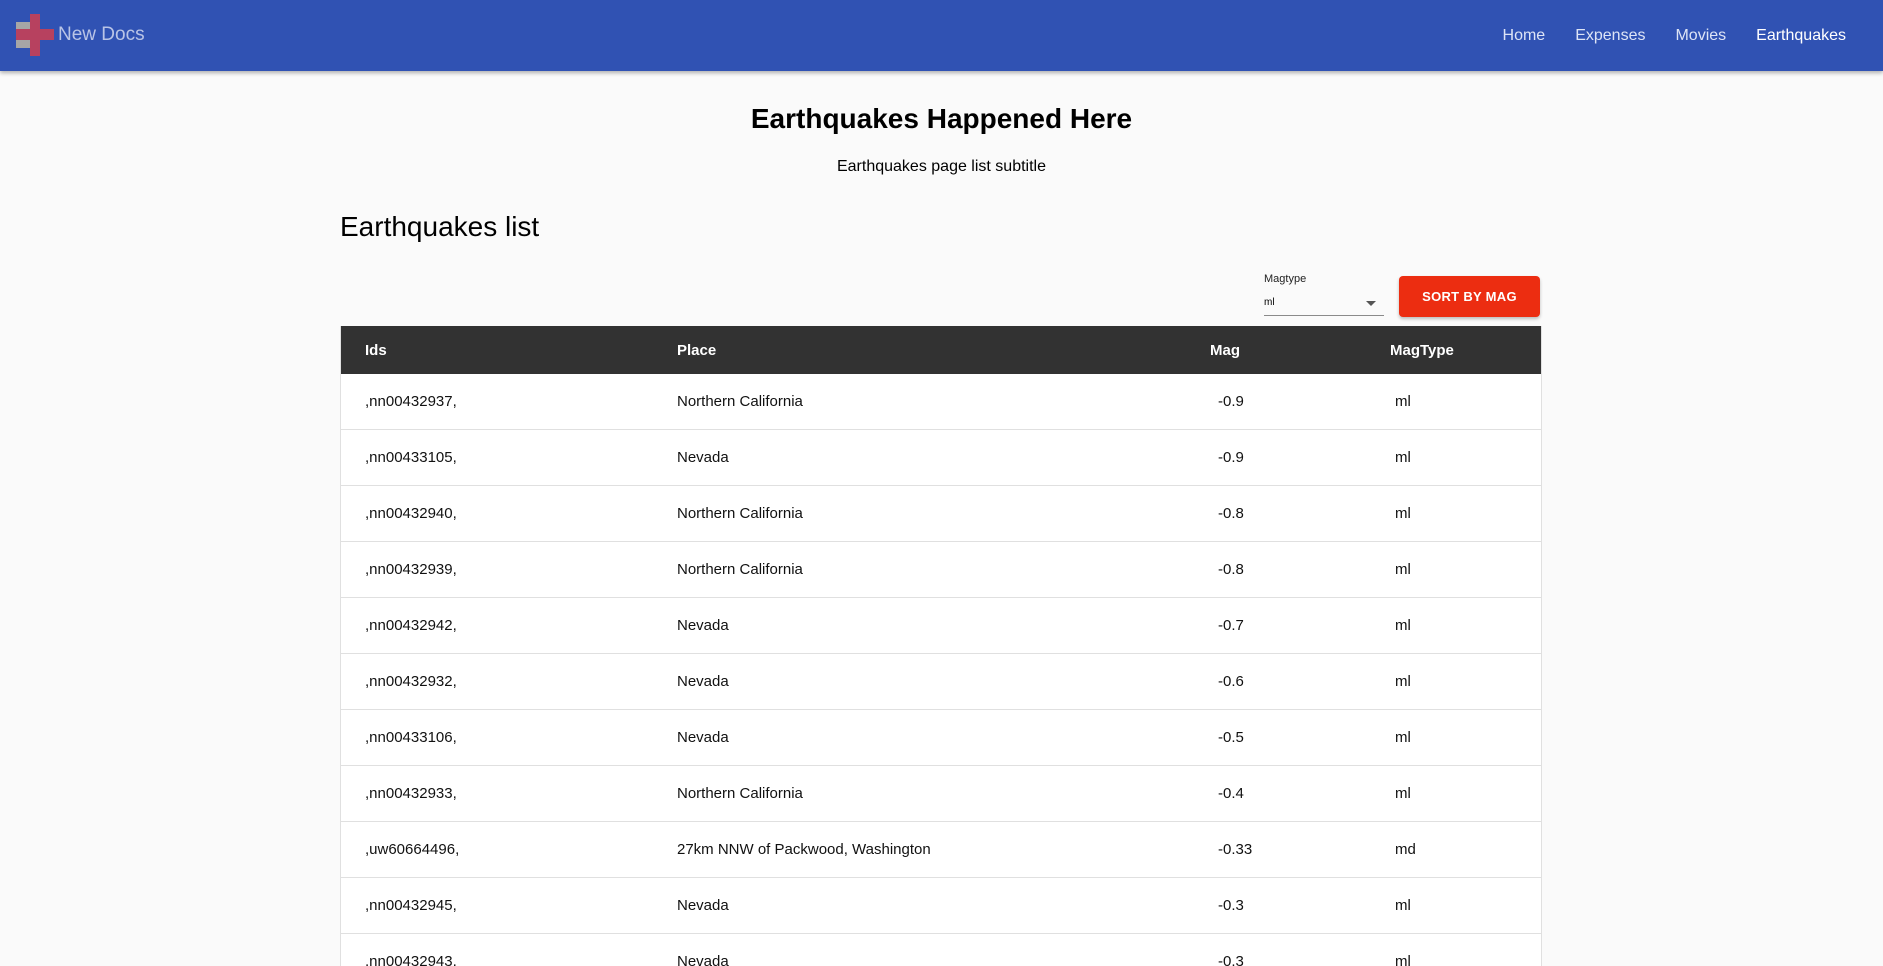  I want to click on nav-earthquakes: Earthquakes, so click(1801, 36).